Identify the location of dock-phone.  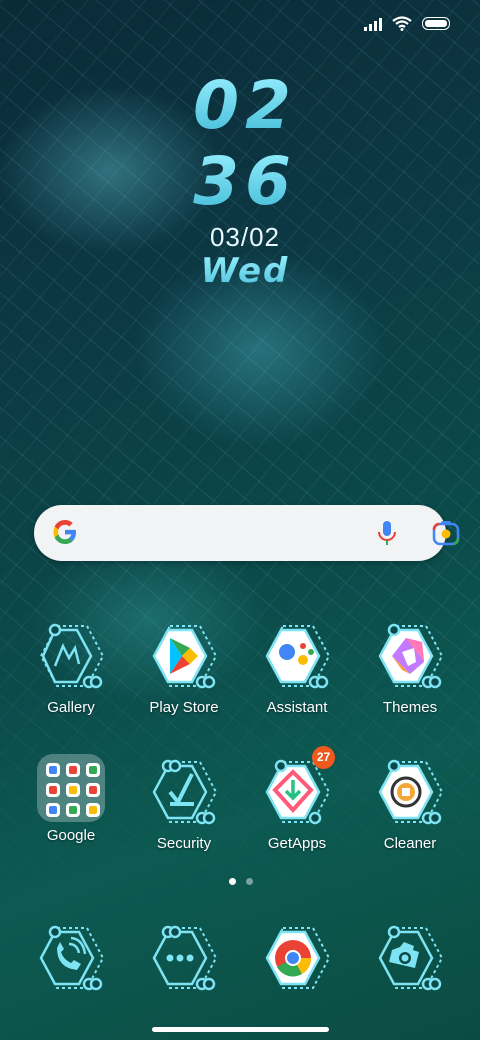
(71, 958).